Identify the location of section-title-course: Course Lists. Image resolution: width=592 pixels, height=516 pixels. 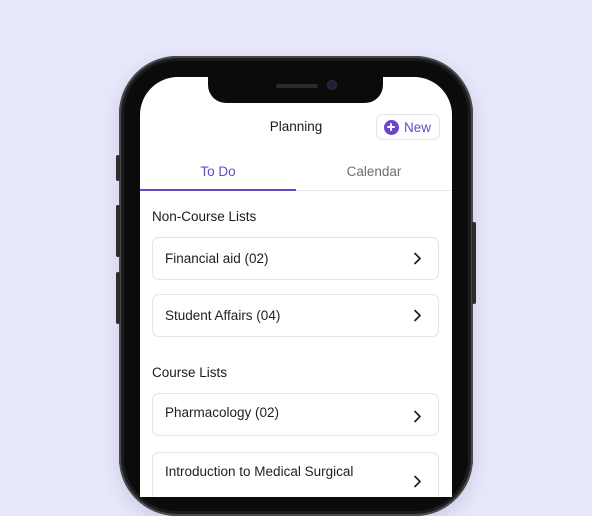
(190, 372).